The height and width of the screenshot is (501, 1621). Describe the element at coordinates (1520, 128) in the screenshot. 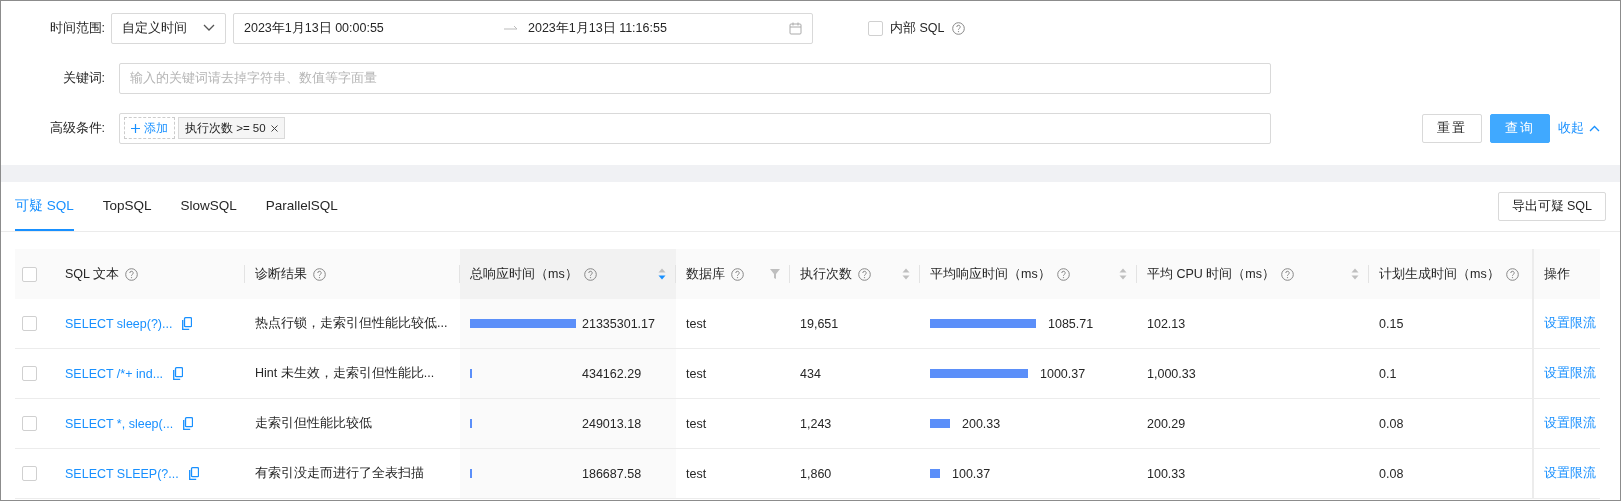

I see `query-button: 查询` at that location.